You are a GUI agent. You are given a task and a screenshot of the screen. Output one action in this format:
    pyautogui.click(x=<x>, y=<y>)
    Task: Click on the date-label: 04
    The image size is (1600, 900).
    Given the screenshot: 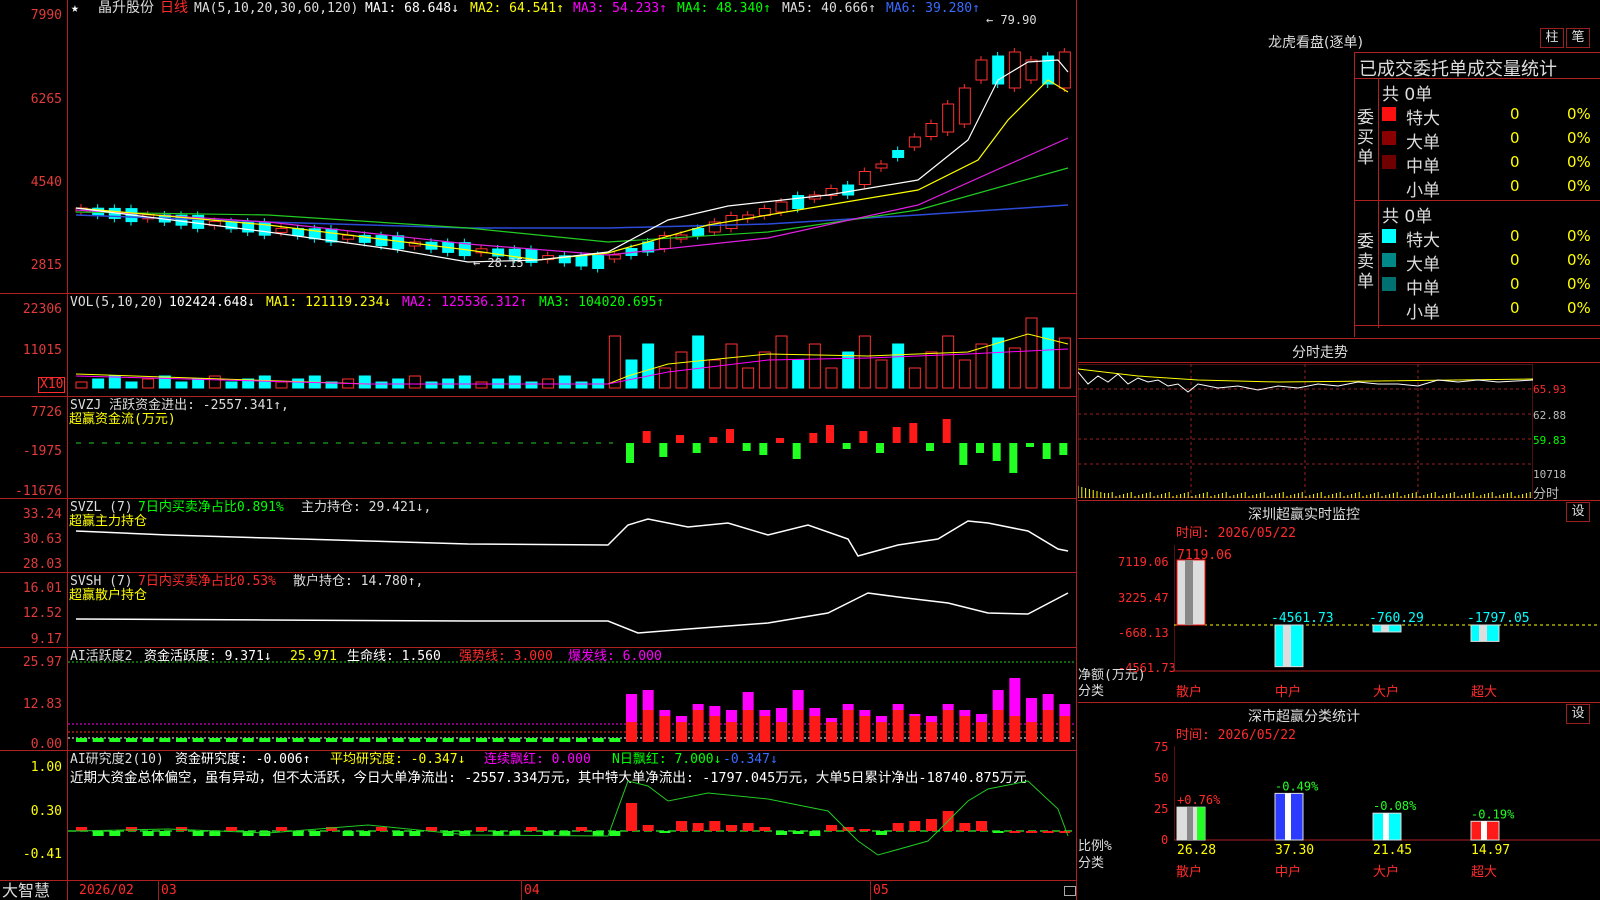 What is the action you would take?
    pyautogui.click(x=532, y=890)
    